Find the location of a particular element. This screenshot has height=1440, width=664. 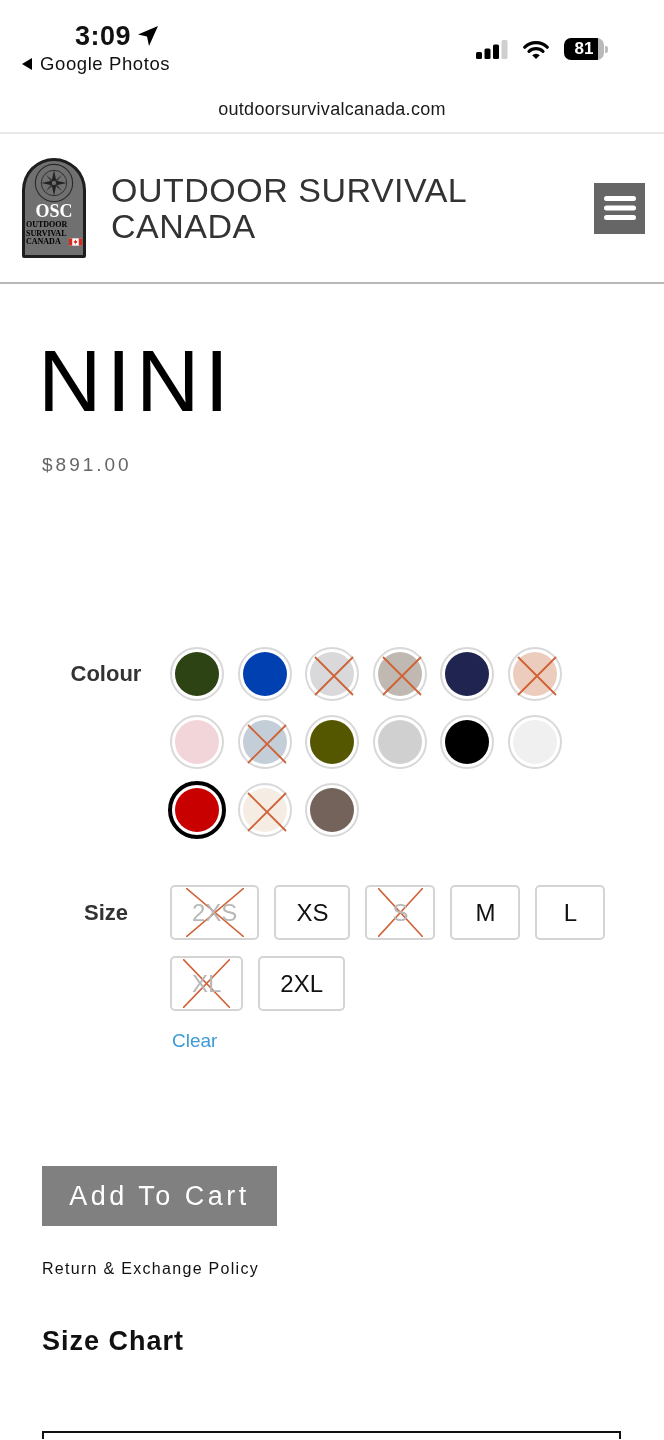

logo-badge: OSC OUTDOOR SURVIVAL CANADA is located at coordinates (54, 208).